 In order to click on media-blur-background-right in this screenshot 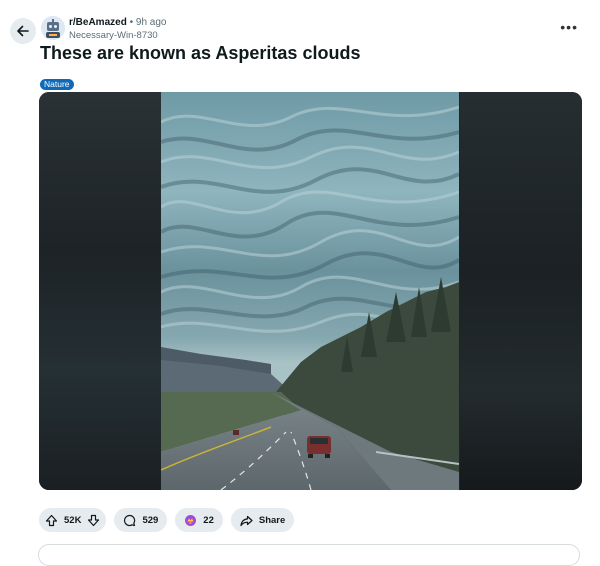, I will do `click(521, 291)`.